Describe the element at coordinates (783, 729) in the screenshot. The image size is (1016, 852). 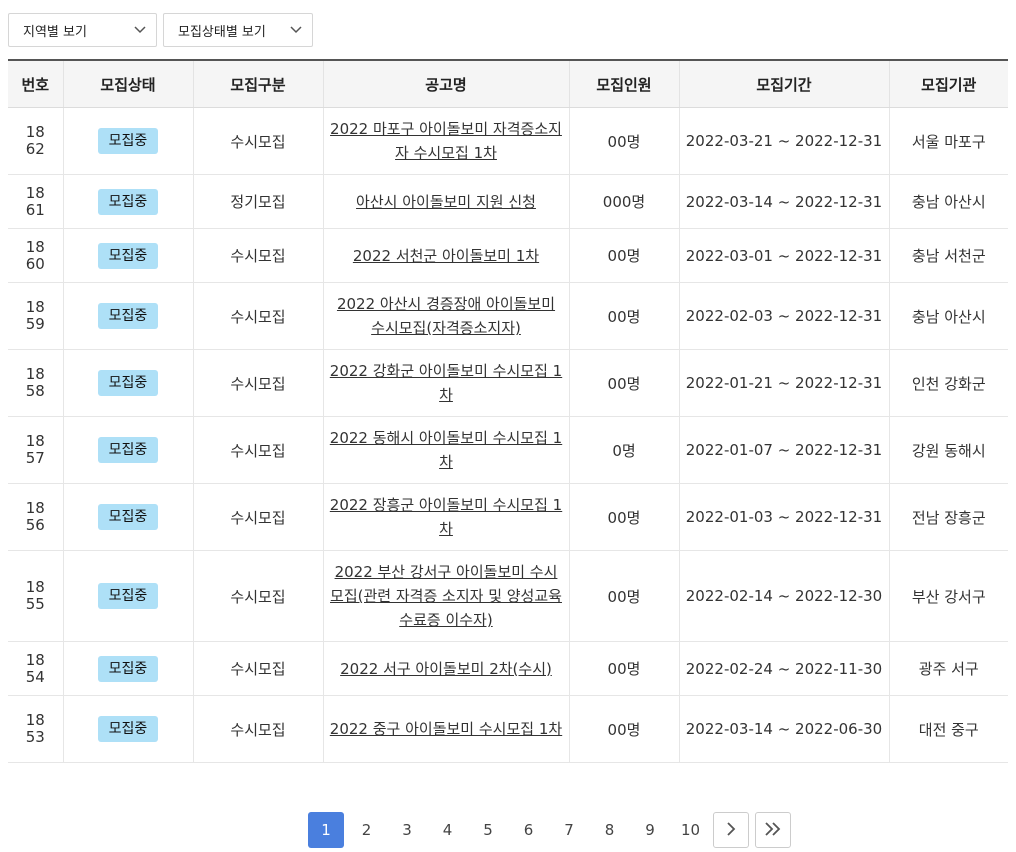
I see `recruit-period: 2022-03-14 ~ 2022-06-30` at that location.